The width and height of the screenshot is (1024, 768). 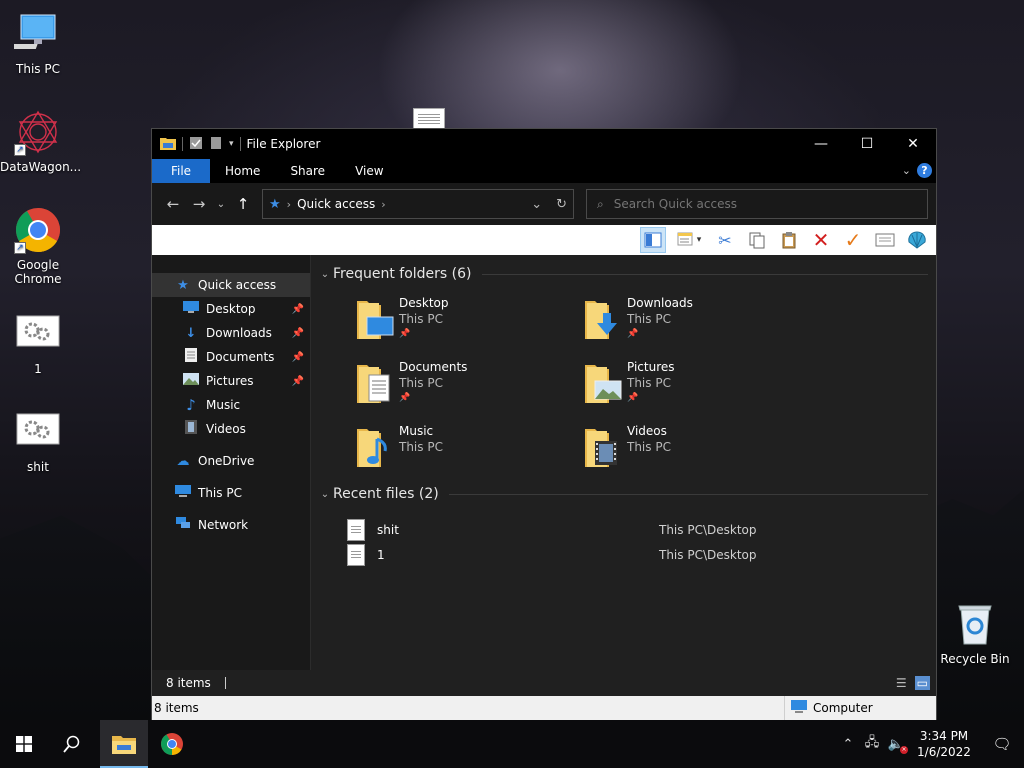 I want to click on minimize-button: —, so click(x=821, y=144).